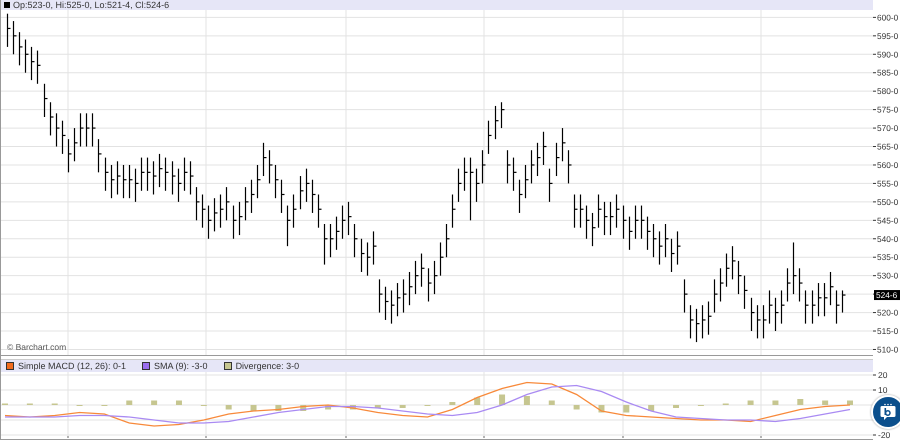 Image resolution: width=900 pixels, height=440 pixels. What do you see at coordinates (883, 390) in the screenshot?
I see `axis-label: 10` at bounding box center [883, 390].